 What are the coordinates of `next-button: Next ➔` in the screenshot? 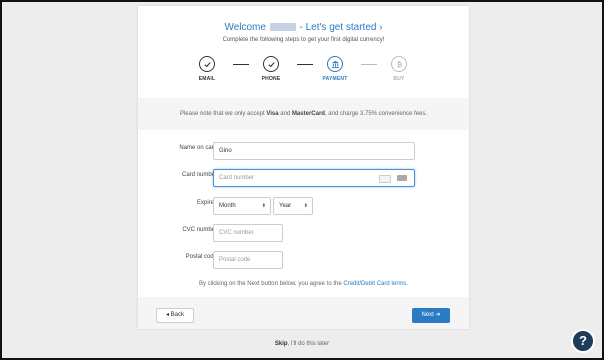 It's located at (431, 315).